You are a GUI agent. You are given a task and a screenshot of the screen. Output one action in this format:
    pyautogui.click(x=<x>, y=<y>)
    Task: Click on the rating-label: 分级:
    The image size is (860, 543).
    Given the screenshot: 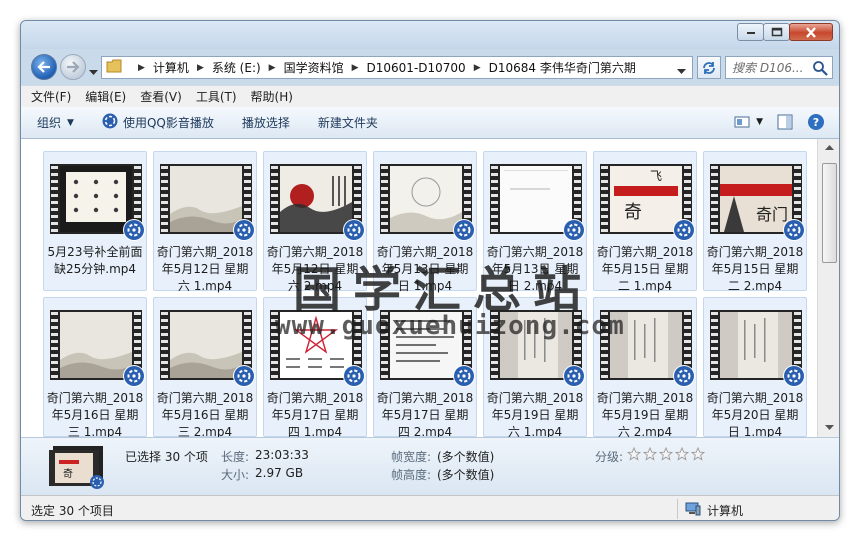 What is the action you would take?
    pyautogui.click(x=609, y=457)
    